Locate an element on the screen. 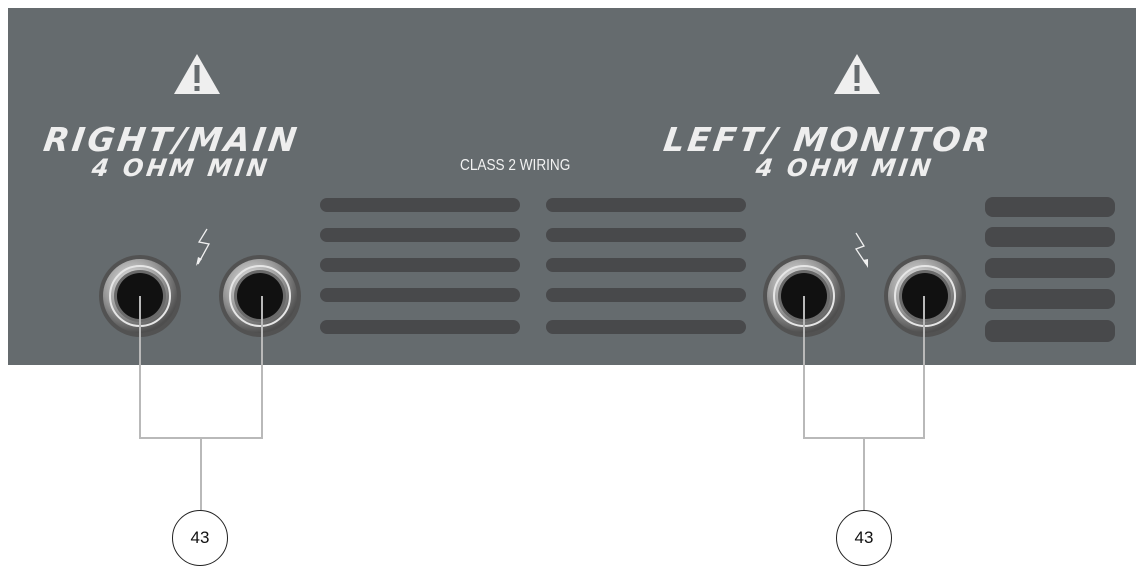  callout-number-right: 43 is located at coordinates (864, 538).